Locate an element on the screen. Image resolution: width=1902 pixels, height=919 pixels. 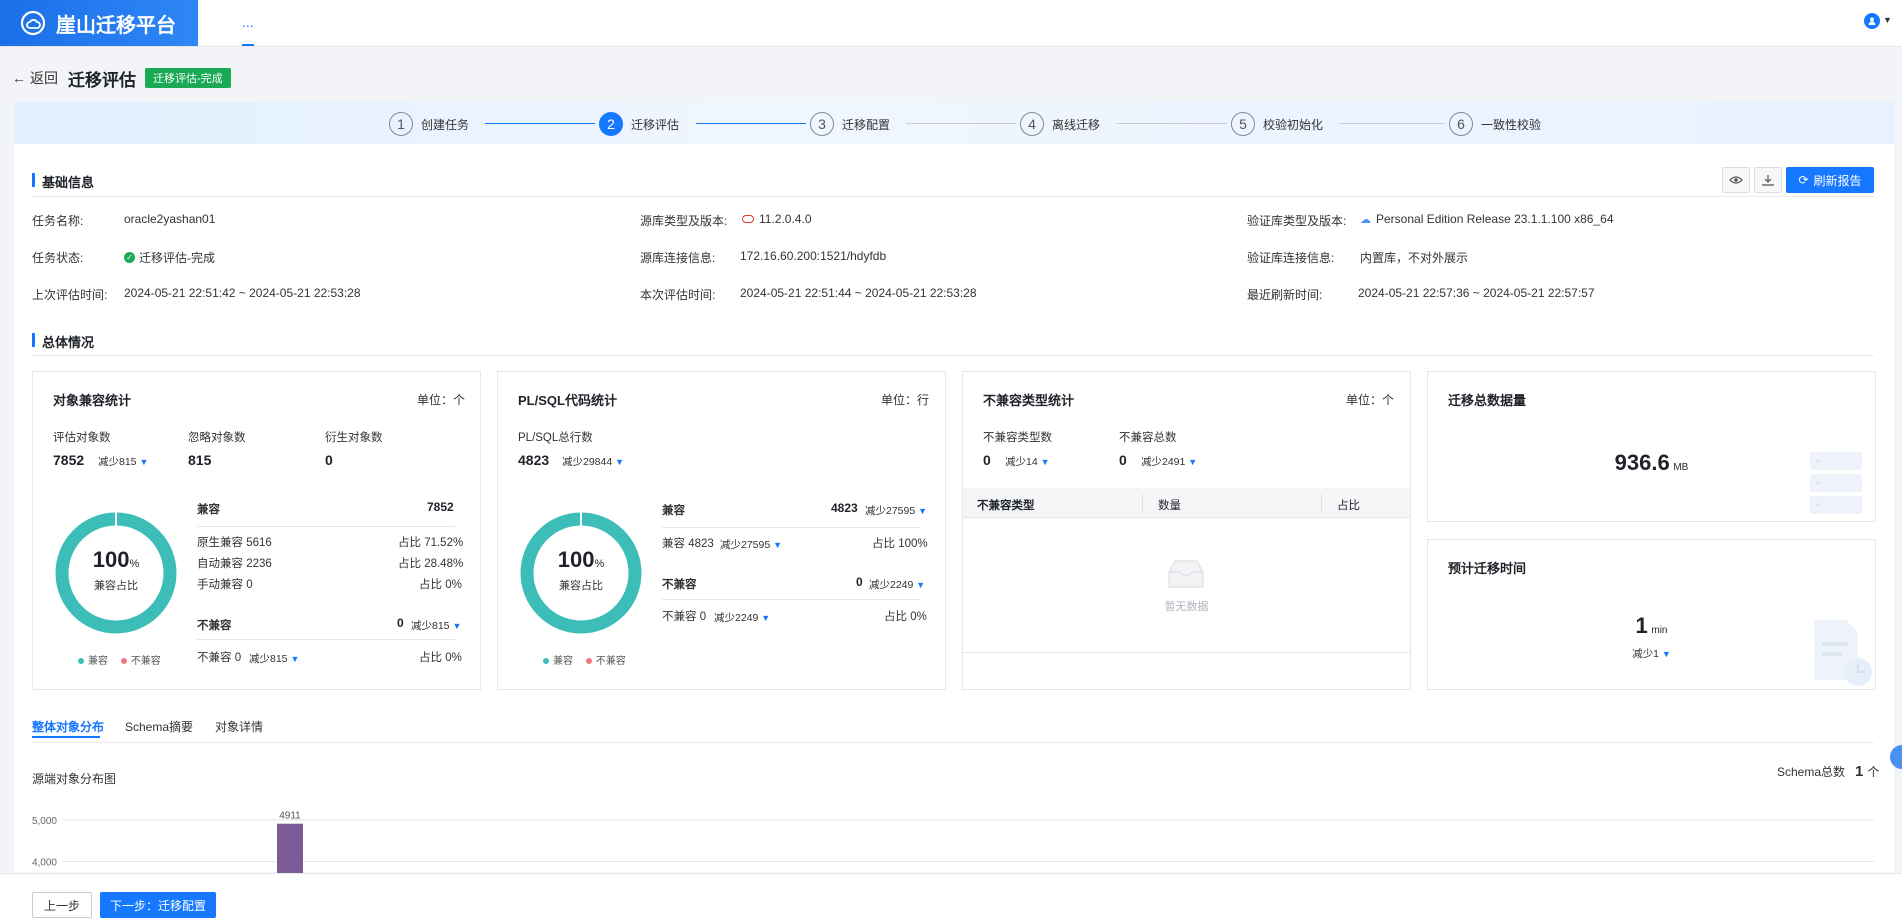
incompat-total-label: 不兼容总数 is located at coordinates (1148, 438).